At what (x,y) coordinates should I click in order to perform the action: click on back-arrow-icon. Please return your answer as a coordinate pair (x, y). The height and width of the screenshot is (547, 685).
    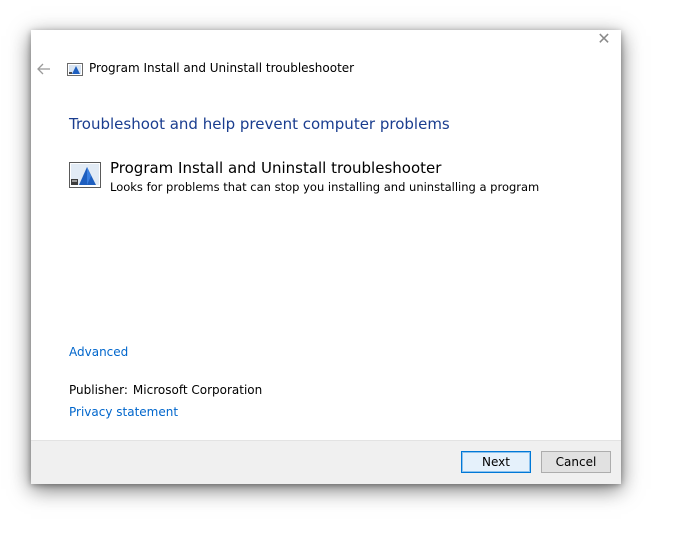
    Looking at the image, I should click on (44, 69).